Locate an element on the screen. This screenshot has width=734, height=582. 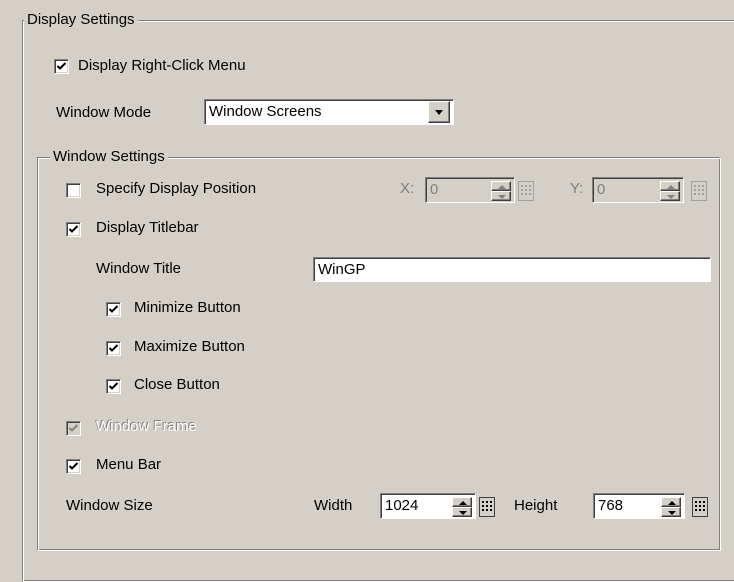
menu-bar-checkbox is located at coordinates (73, 466).